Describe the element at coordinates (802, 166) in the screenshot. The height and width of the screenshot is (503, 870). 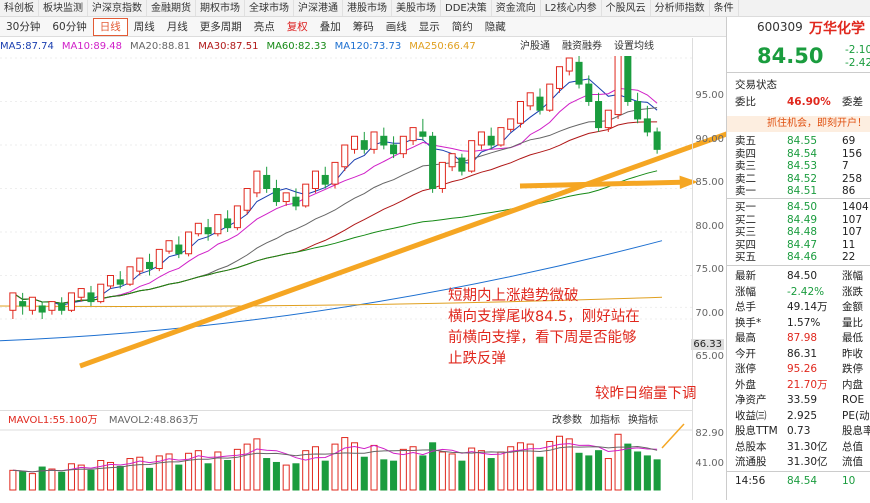
I see `asks-price: 84.53` at that location.